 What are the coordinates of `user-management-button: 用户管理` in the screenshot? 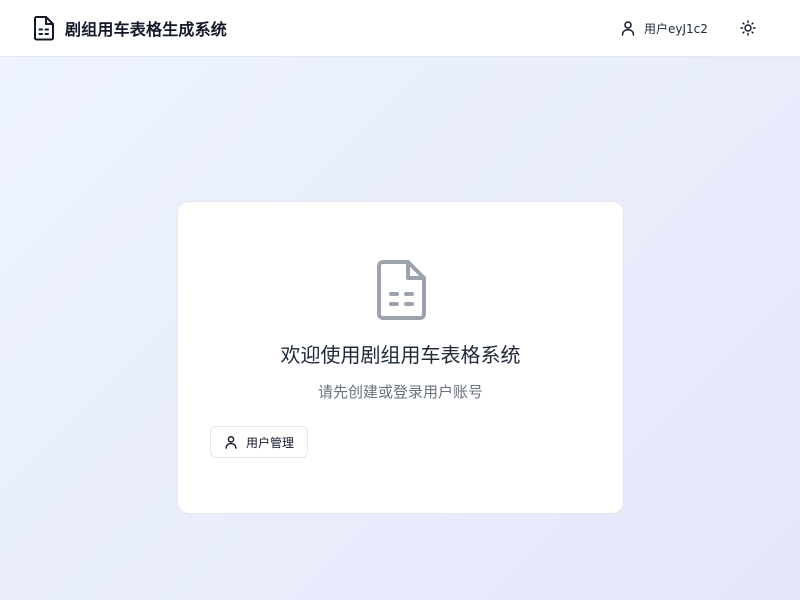 It's located at (259, 442).